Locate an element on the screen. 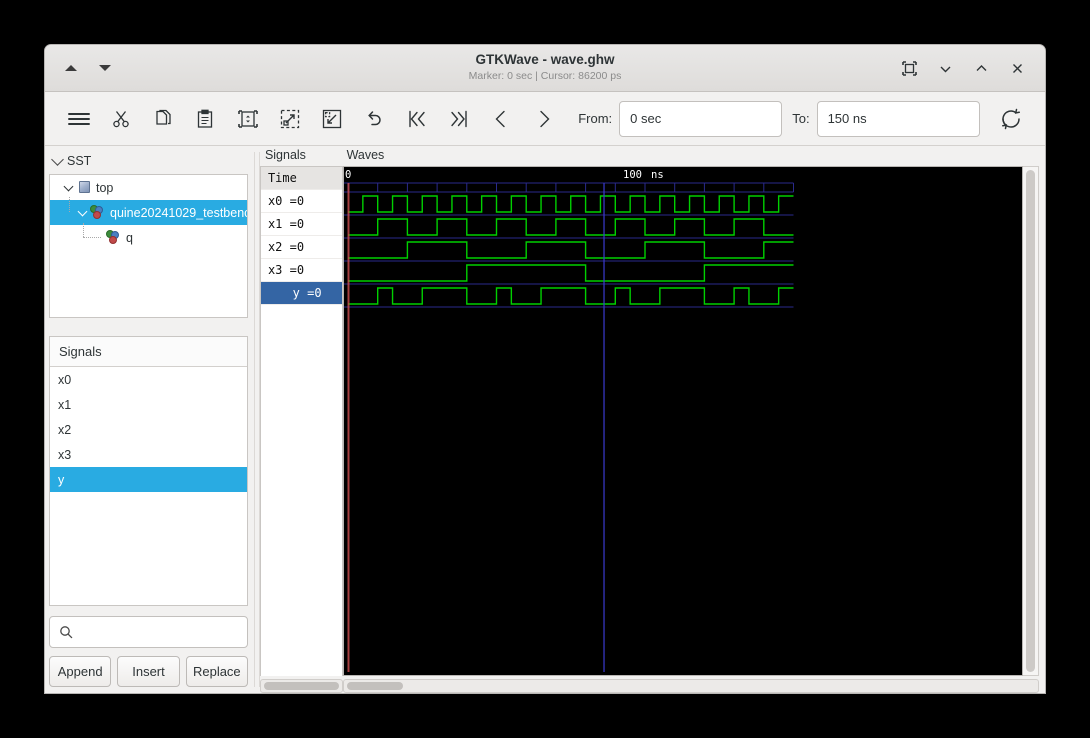 The width and height of the screenshot is (1090, 738). go-end-icon is located at coordinates (458, 119).